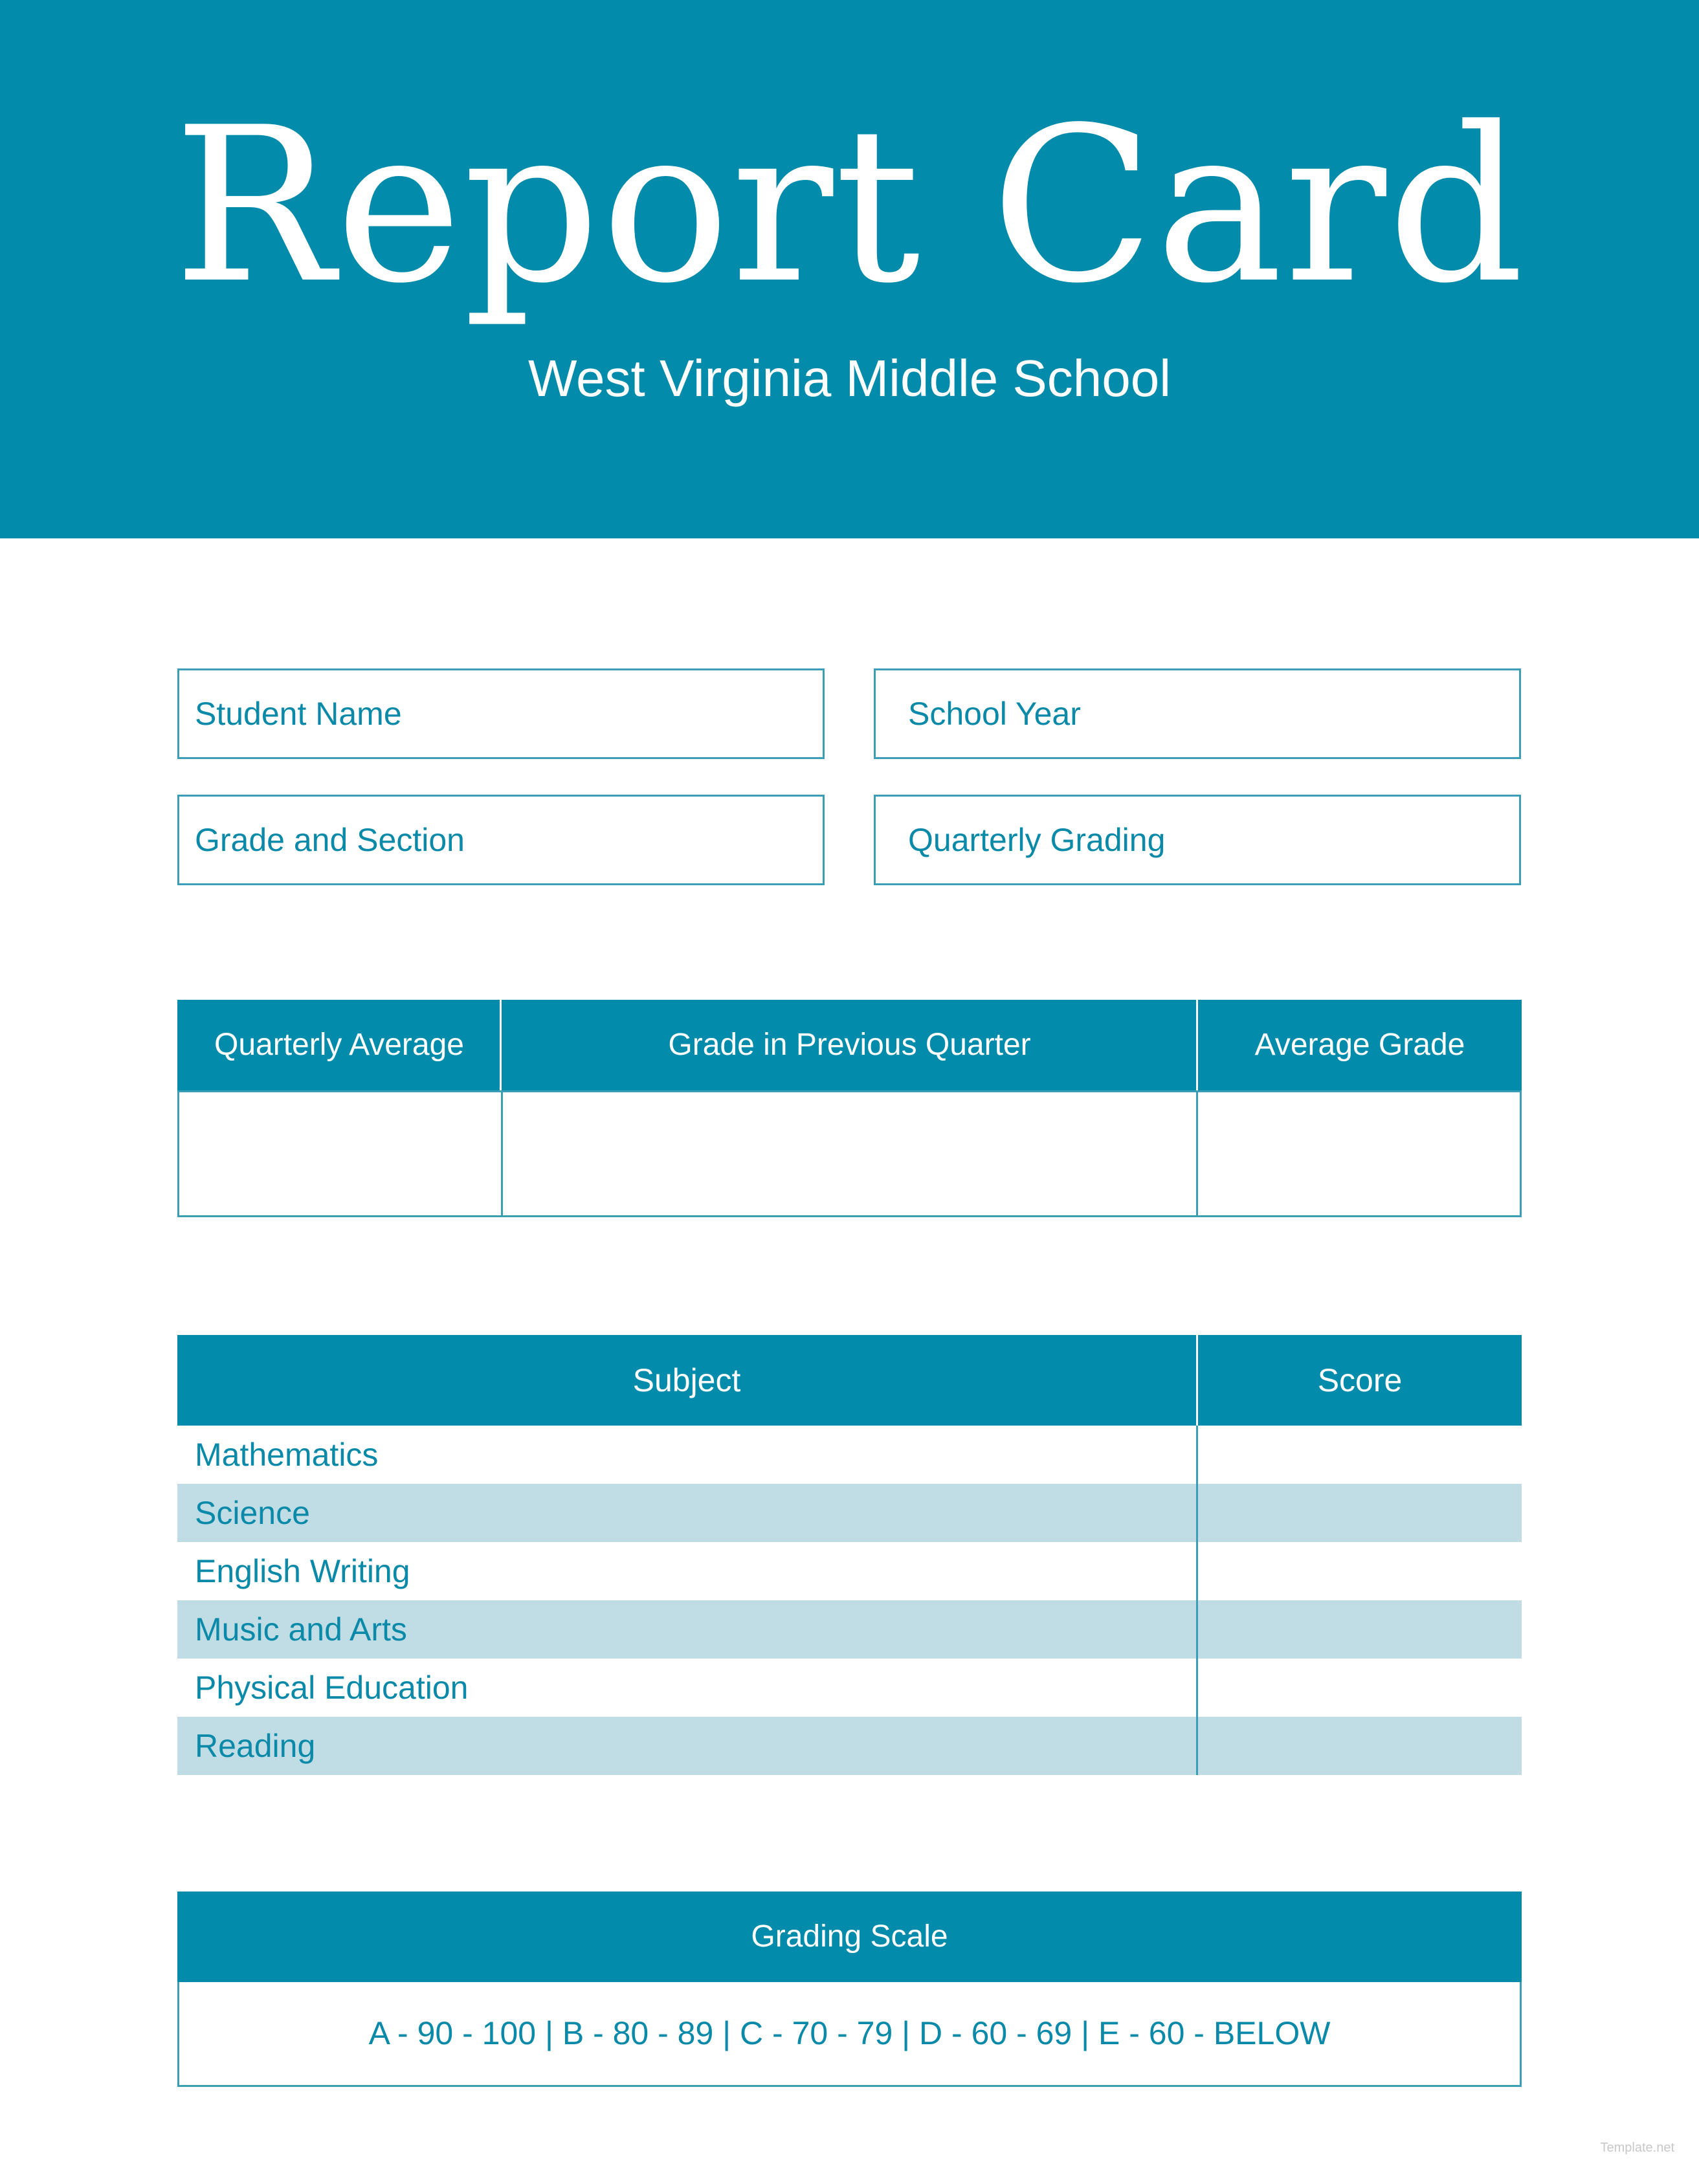  I want to click on subject-name: Reading, so click(255, 1746).